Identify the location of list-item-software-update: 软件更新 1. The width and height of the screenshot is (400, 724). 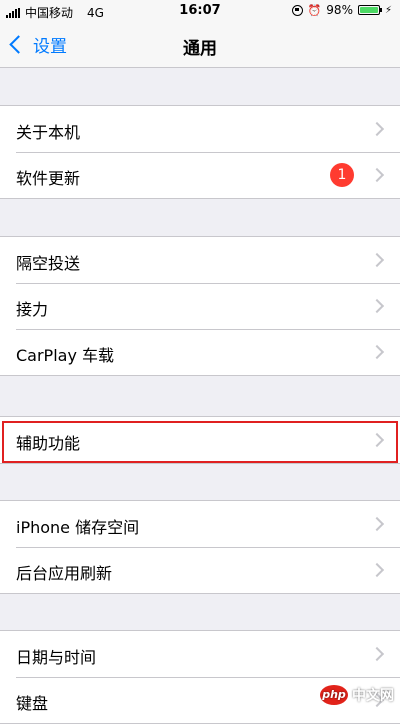
(200, 175).